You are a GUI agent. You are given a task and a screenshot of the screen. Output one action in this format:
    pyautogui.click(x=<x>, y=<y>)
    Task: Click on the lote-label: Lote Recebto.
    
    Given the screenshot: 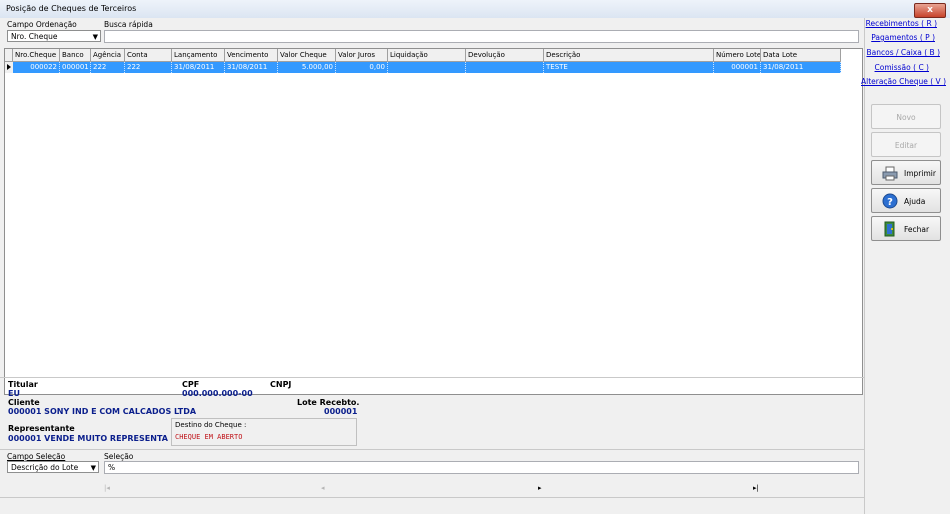 What is the action you would take?
    pyautogui.click(x=328, y=402)
    